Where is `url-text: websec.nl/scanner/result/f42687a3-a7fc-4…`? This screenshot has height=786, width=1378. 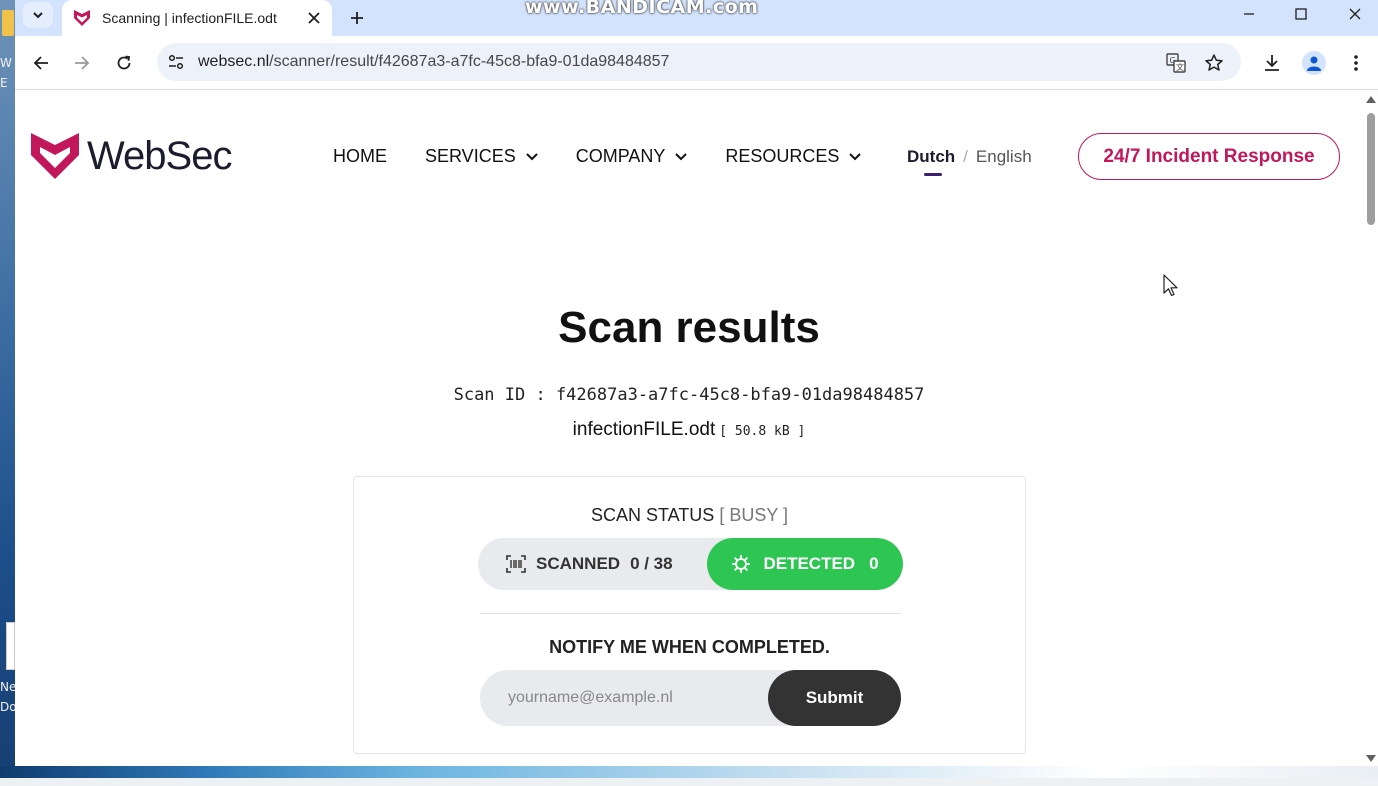
url-text: websec.nl/scanner/result/f42687a3-a7fc-4… is located at coordinates (433, 62).